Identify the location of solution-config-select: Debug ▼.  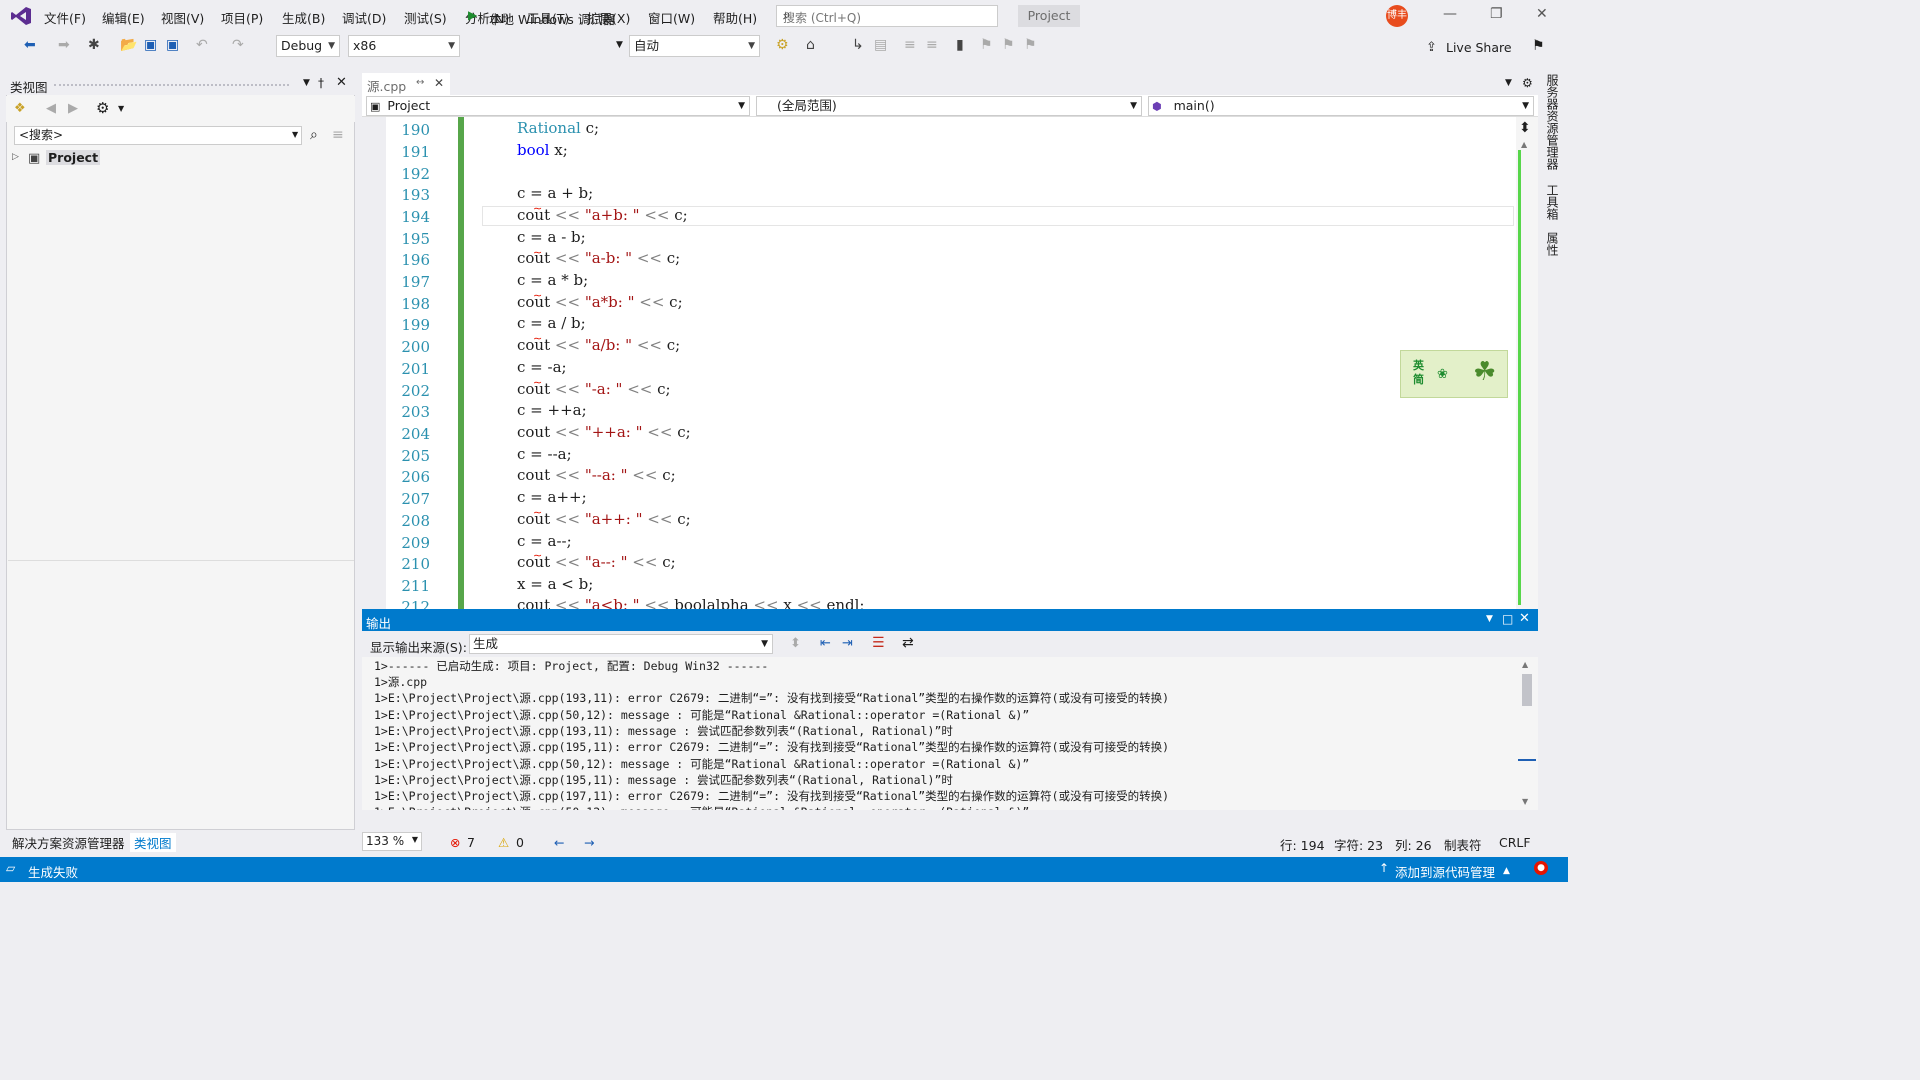
(308, 46).